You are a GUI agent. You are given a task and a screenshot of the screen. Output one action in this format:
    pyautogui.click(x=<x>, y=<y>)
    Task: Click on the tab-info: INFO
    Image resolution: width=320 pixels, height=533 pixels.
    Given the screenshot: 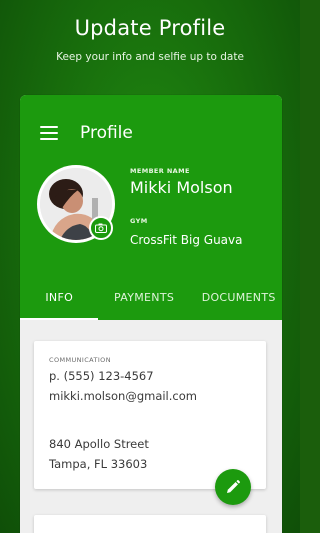 What is the action you would take?
    pyautogui.click(x=59, y=302)
    